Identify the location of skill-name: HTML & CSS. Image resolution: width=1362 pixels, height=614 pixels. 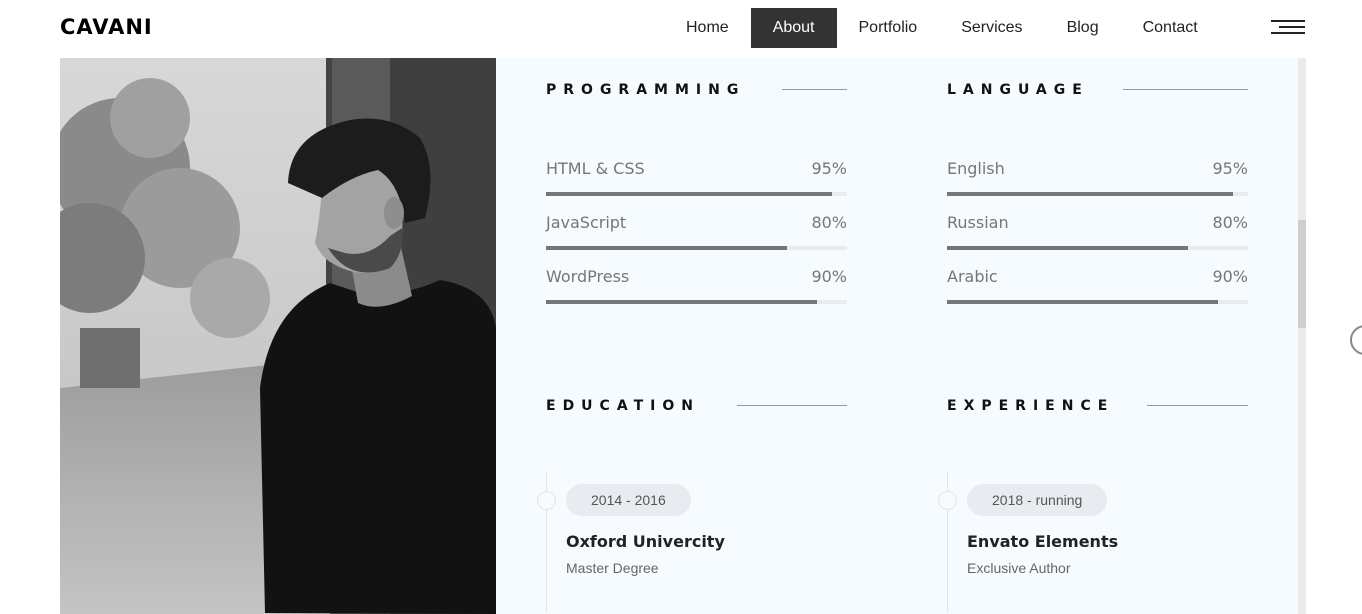
(595, 168).